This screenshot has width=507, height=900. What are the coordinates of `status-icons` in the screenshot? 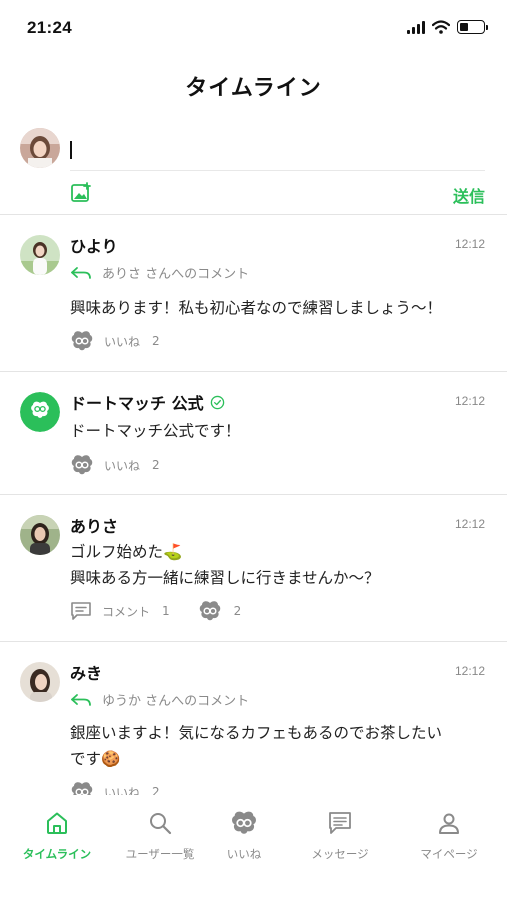 It's located at (447, 27).